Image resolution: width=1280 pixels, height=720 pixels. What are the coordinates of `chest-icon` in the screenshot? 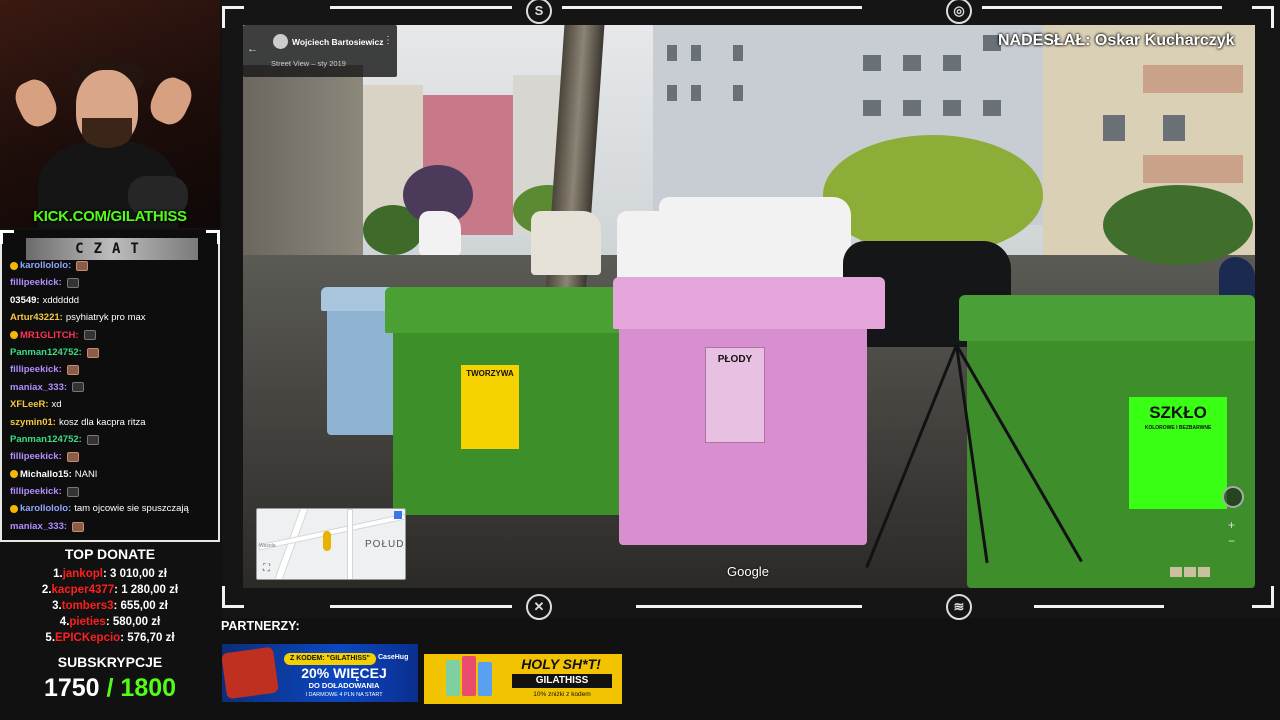 It's located at (250, 673).